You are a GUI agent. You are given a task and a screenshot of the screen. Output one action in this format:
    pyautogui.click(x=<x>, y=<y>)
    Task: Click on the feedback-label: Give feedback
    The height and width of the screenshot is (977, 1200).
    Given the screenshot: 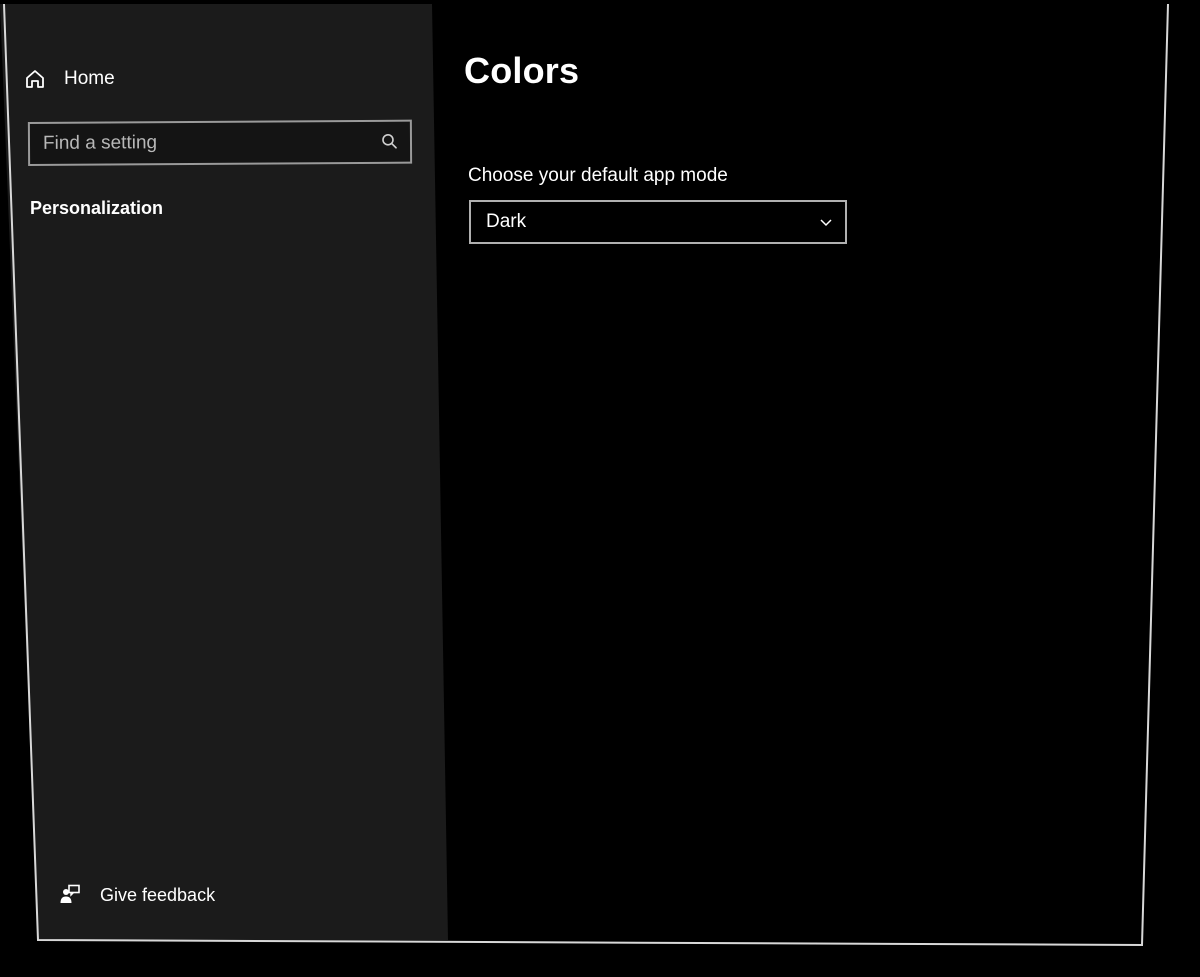 What is the action you would take?
    pyautogui.click(x=158, y=894)
    